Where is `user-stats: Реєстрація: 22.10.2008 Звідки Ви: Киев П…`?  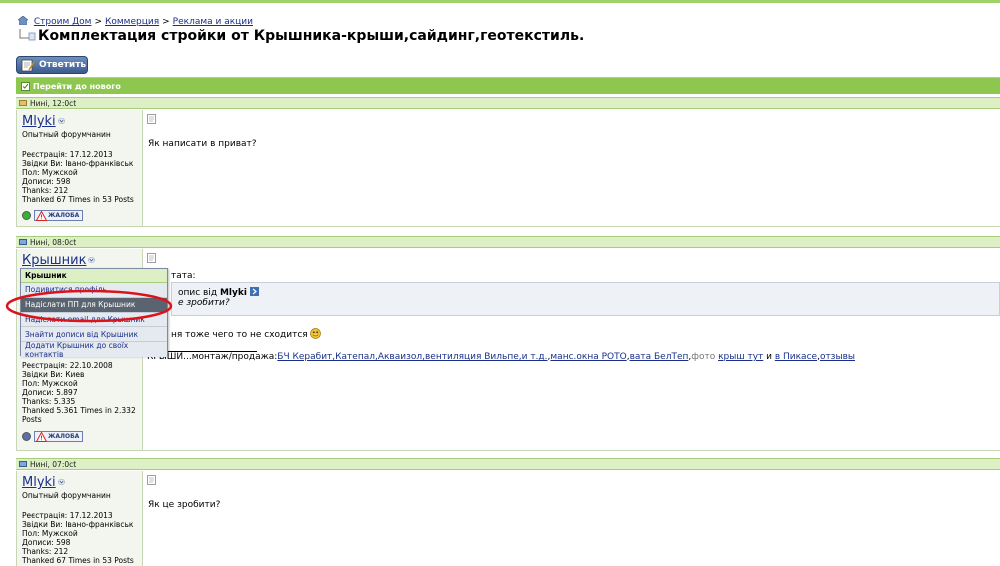 user-stats: Реєстрація: 22.10.2008 Звідки Ви: Киев П… is located at coordinates (82, 392).